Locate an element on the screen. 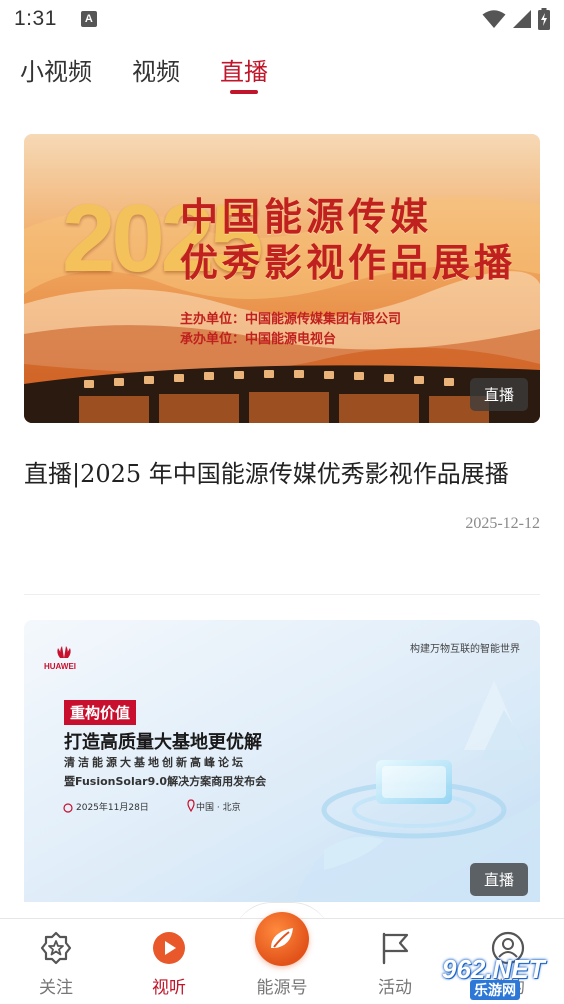 The height and width of the screenshot is (1004, 564). thumbnail-headline: 打造高质量大基地更优解 is located at coordinates (163, 742).